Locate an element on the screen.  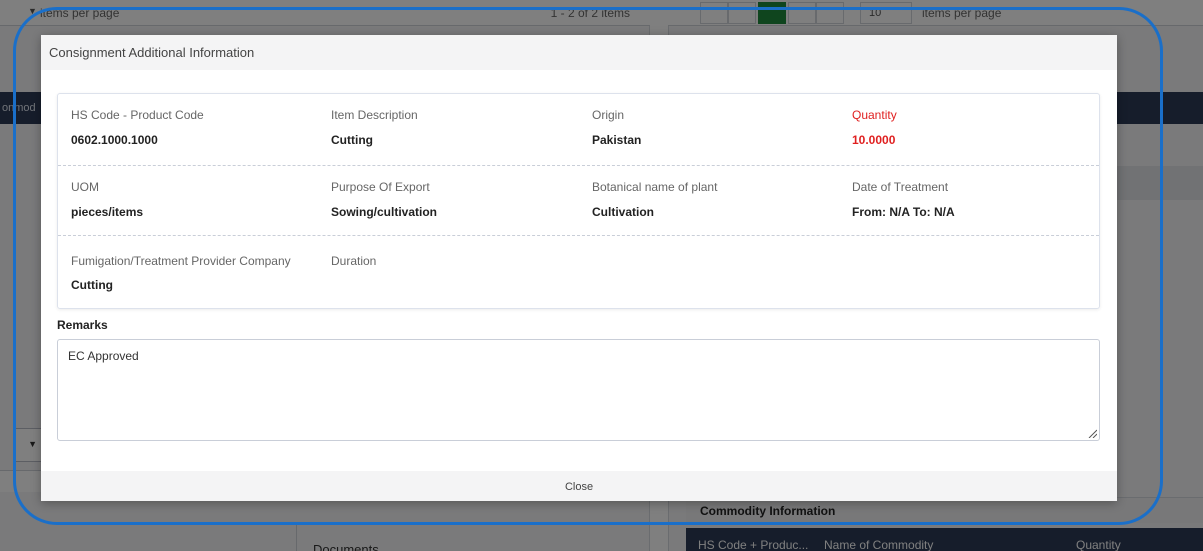
resize-handle-icon is located at coordinates (1092, 433).